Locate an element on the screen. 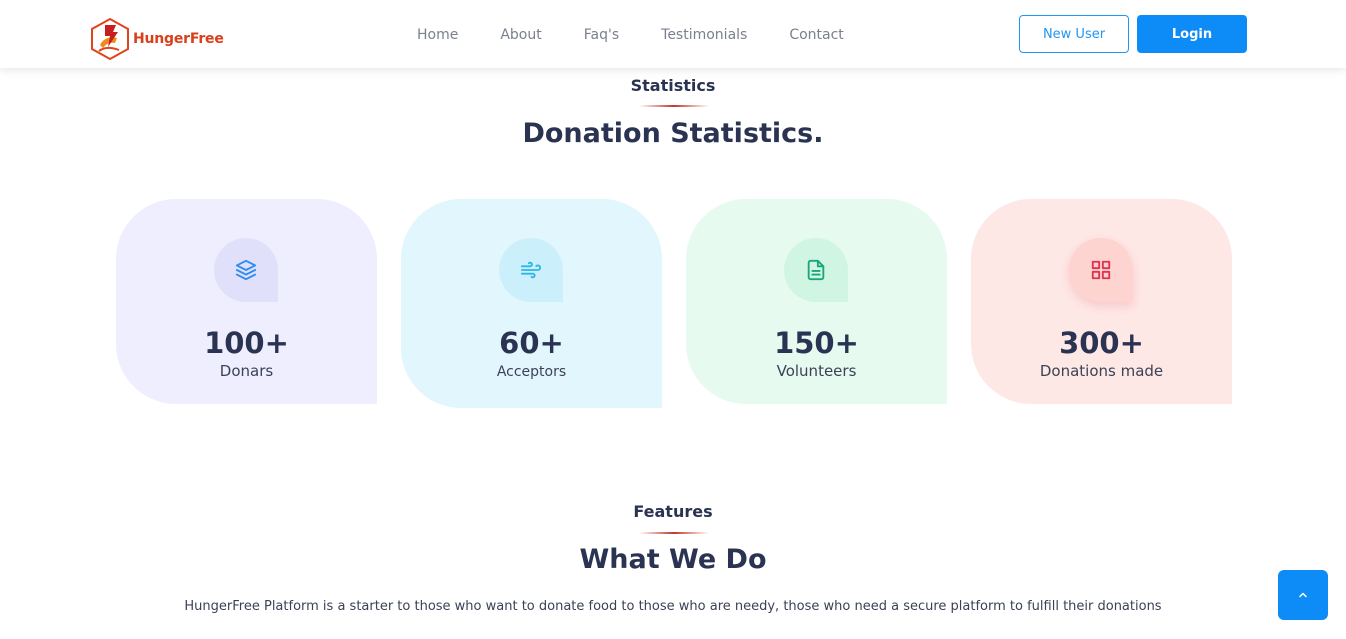 The height and width of the screenshot is (639, 1346). nav-home: Home is located at coordinates (437, 35).